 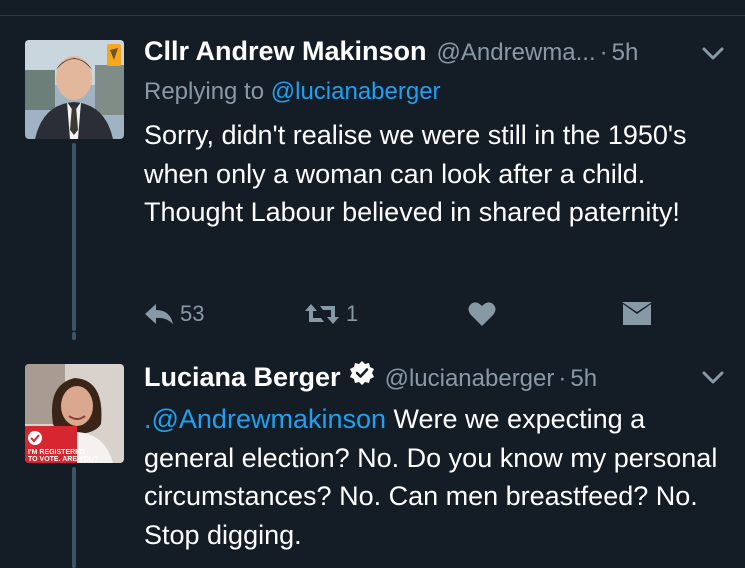 What do you see at coordinates (204, 91) in the screenshot?
I see `replying-prefix: Replying to` at bounding box center [204, 91].